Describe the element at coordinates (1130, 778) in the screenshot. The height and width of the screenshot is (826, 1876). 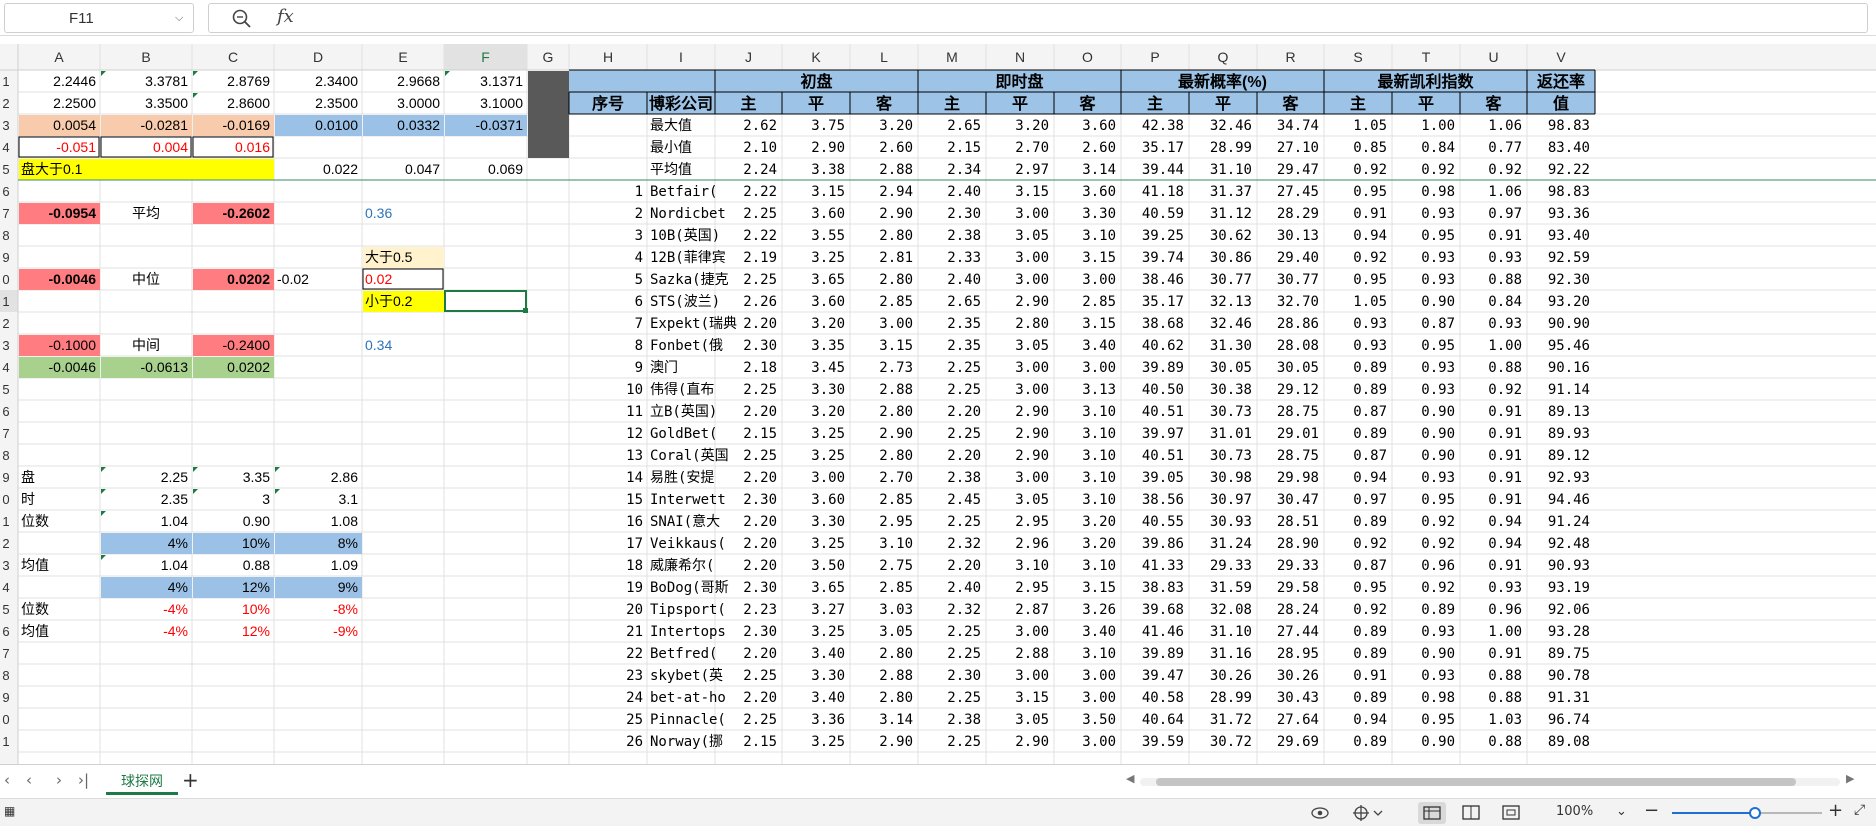
I see `scroll-left-icon: ◀` at that location.